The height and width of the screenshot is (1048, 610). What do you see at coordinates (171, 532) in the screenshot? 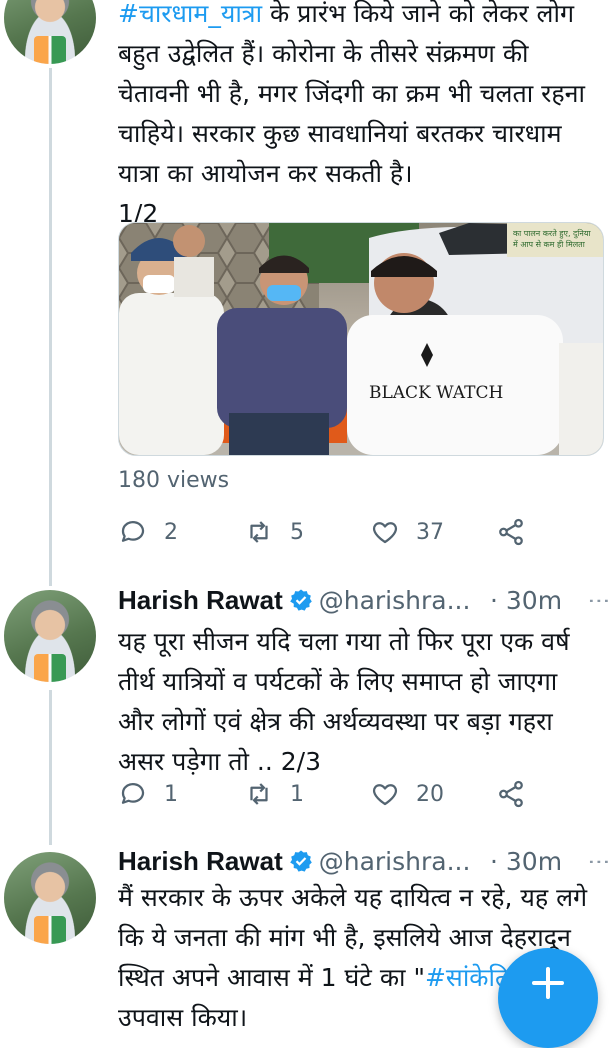
I see `reply-count: 2` at bounding box center [171, 532].